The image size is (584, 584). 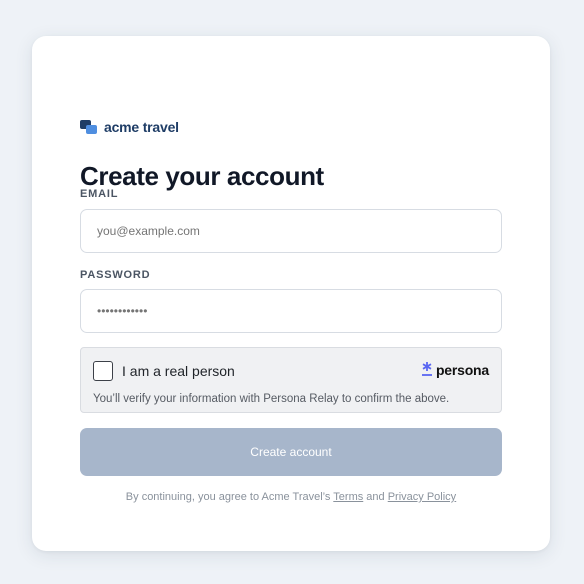 What do you see at coordinates (422, 497) in the screenshot?
I see `privacy-policy-link: Privacy Policy` at bounding box center [422, 497].